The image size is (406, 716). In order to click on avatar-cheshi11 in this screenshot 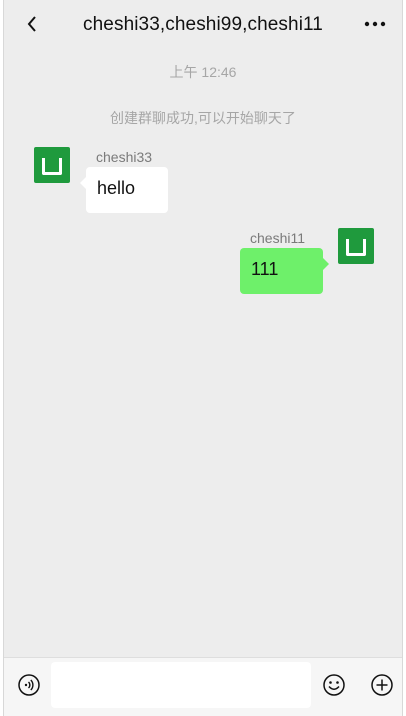, I will do `click(356, 246)`.